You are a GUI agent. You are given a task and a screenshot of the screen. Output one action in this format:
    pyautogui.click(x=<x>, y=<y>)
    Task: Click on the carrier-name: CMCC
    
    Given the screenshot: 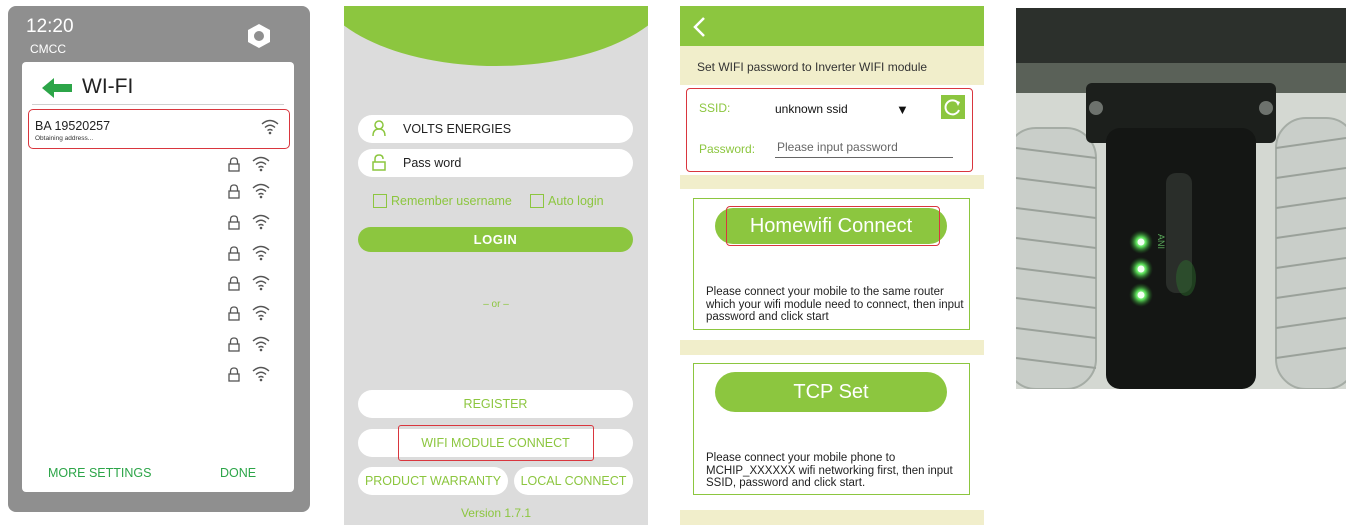 What is the action you would take?
    pyautogui.click(x=48, y=49)
    